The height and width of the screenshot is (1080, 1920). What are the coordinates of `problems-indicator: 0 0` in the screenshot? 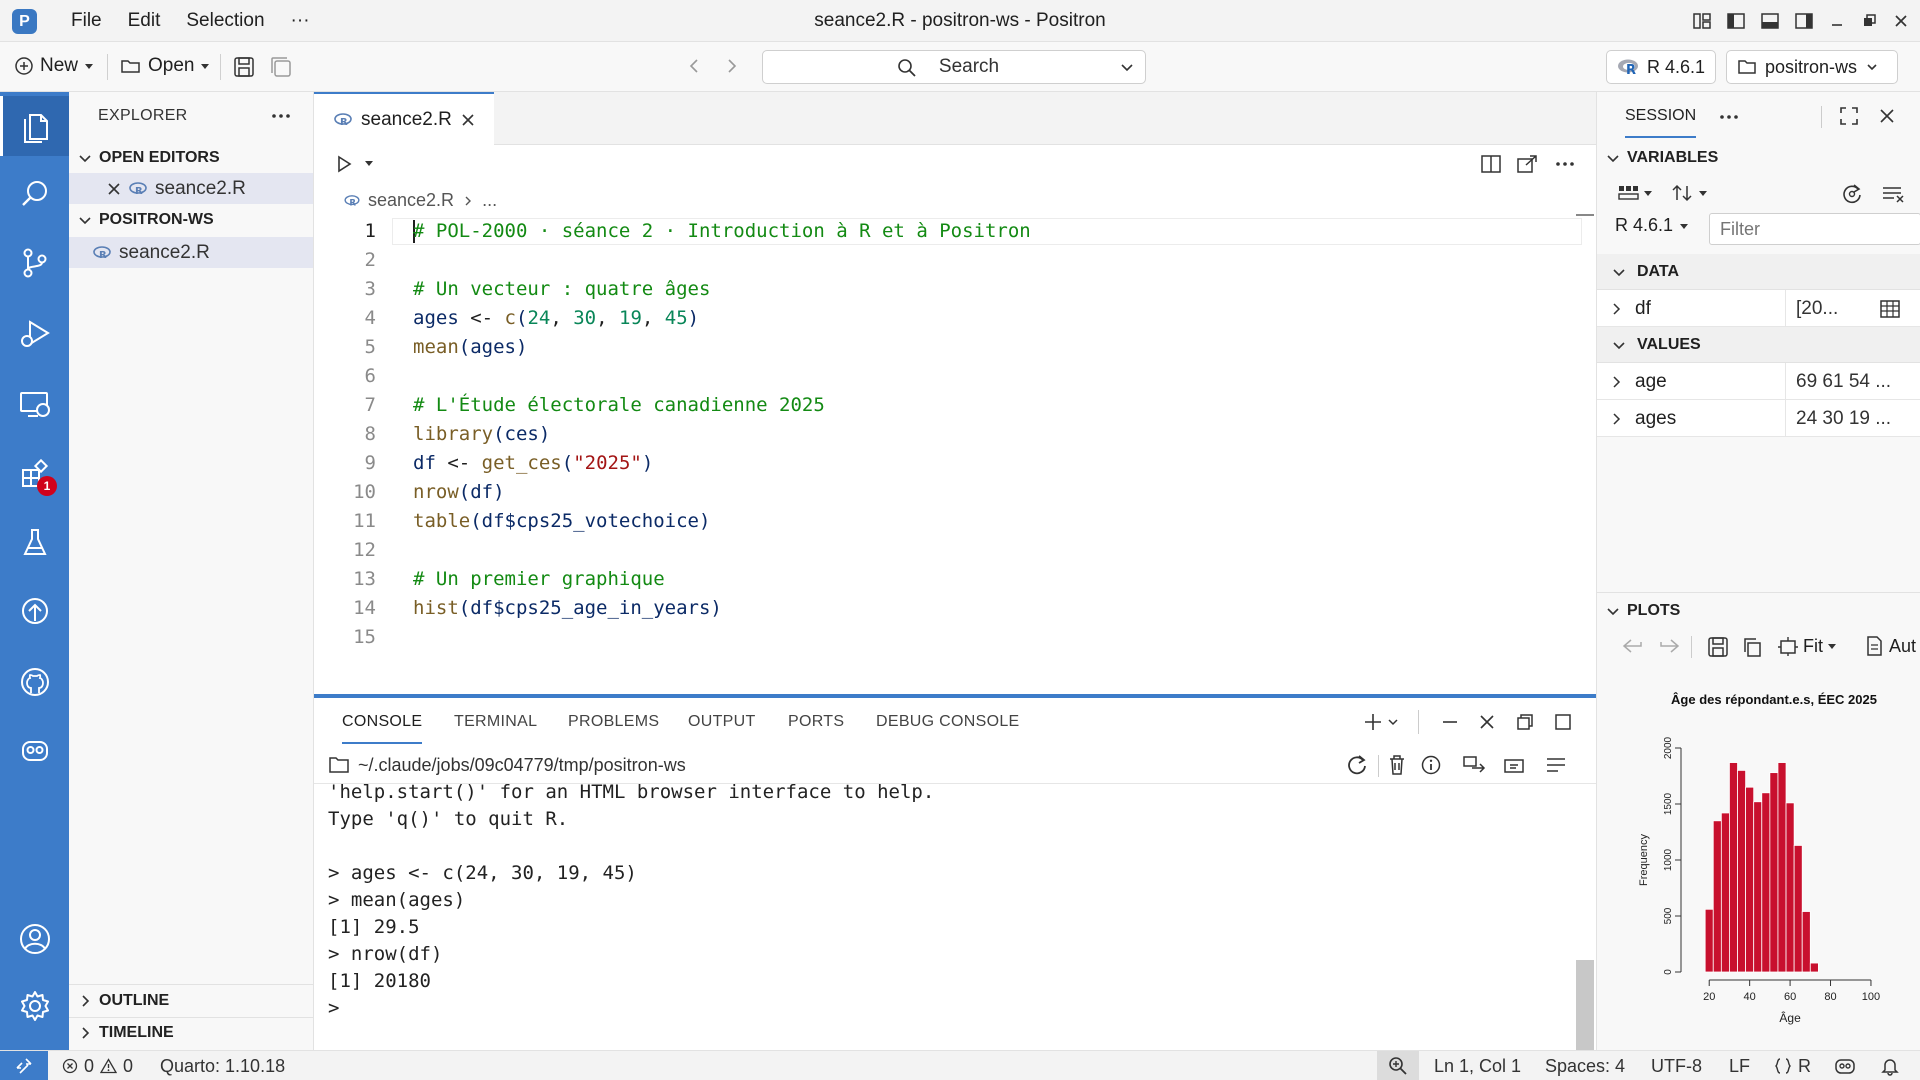 It's located at (97, 1065).